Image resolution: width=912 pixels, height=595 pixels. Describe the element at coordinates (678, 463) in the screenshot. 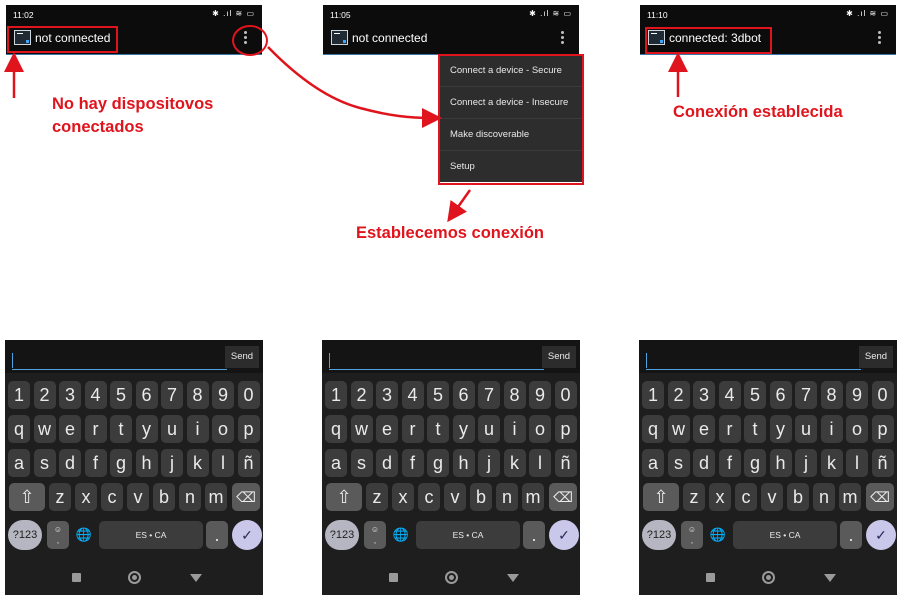

I see `key: s` at that location.